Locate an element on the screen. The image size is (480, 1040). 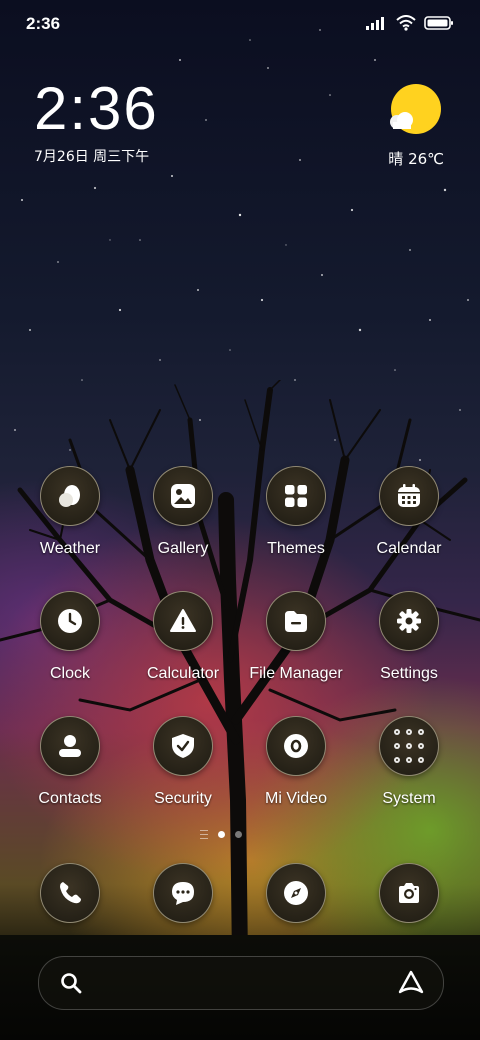
assistant-icon is located at coordinates (411, 983).